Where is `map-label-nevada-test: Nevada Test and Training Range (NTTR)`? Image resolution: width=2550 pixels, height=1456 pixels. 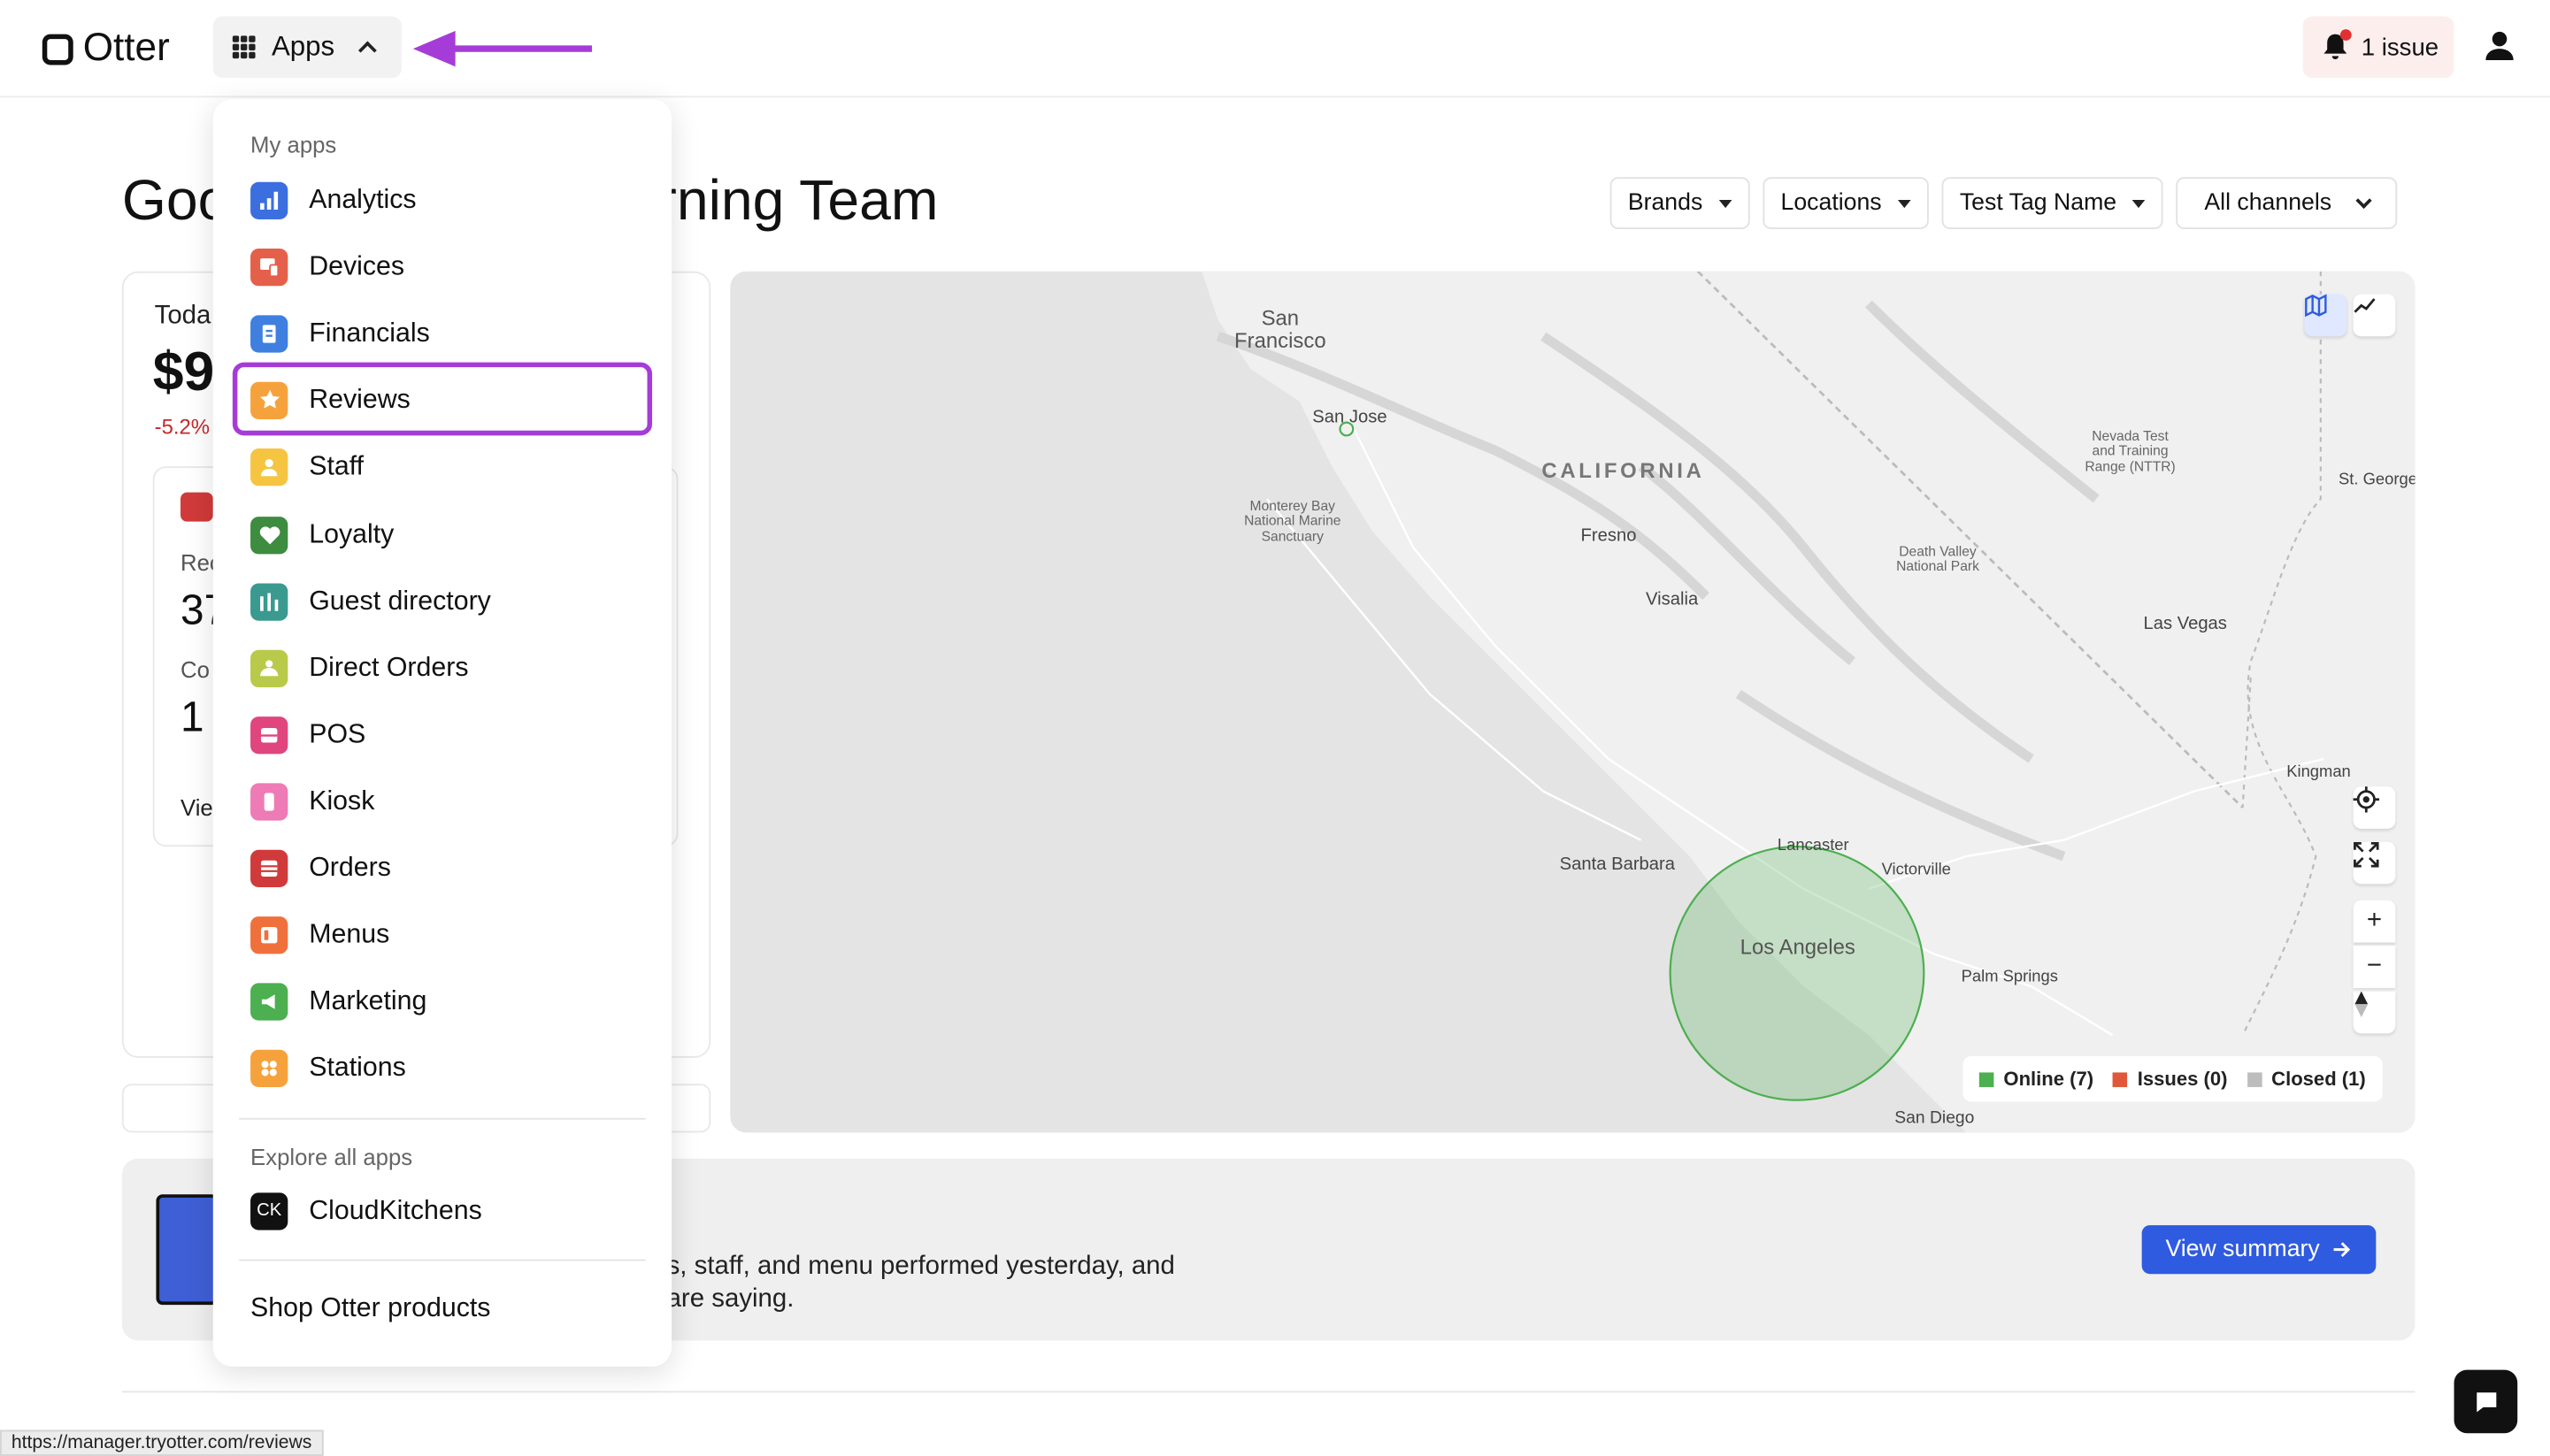
map-label-nevada-test: Nevada Test and Training Range (NTTR) is located at coordinates (2130, 450).